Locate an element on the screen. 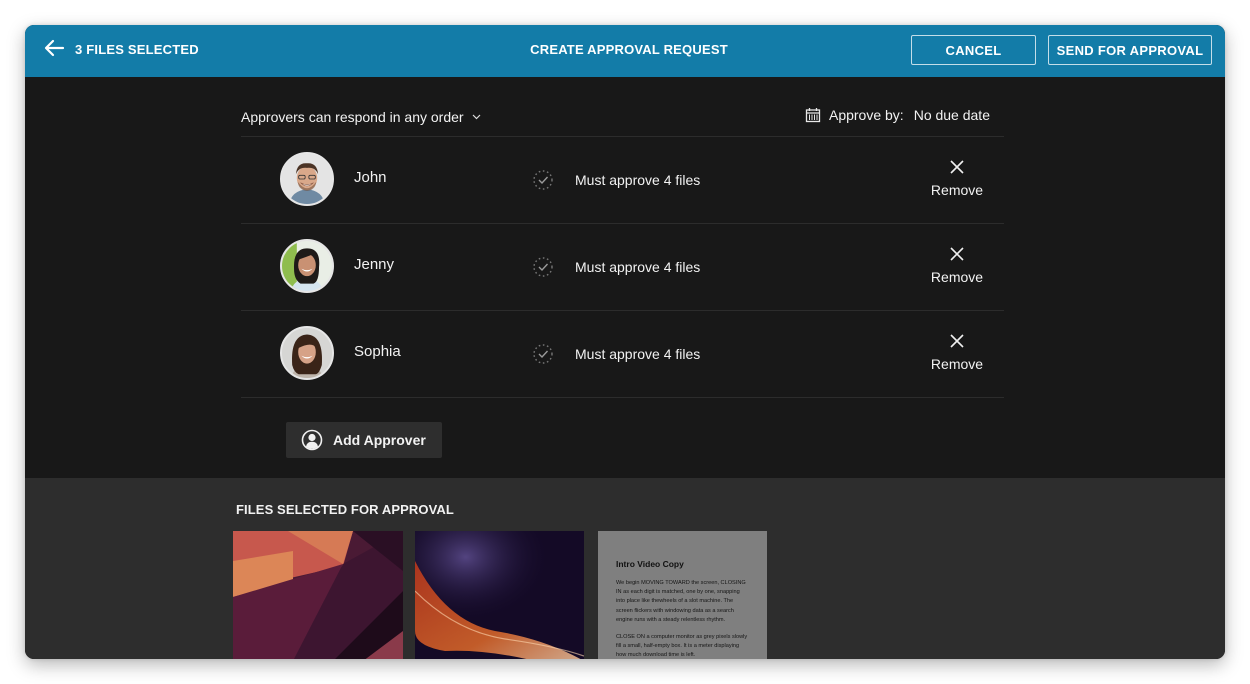  approver-row: Jenny Must approve 4 files Remove is located at coordinates (622, 267).